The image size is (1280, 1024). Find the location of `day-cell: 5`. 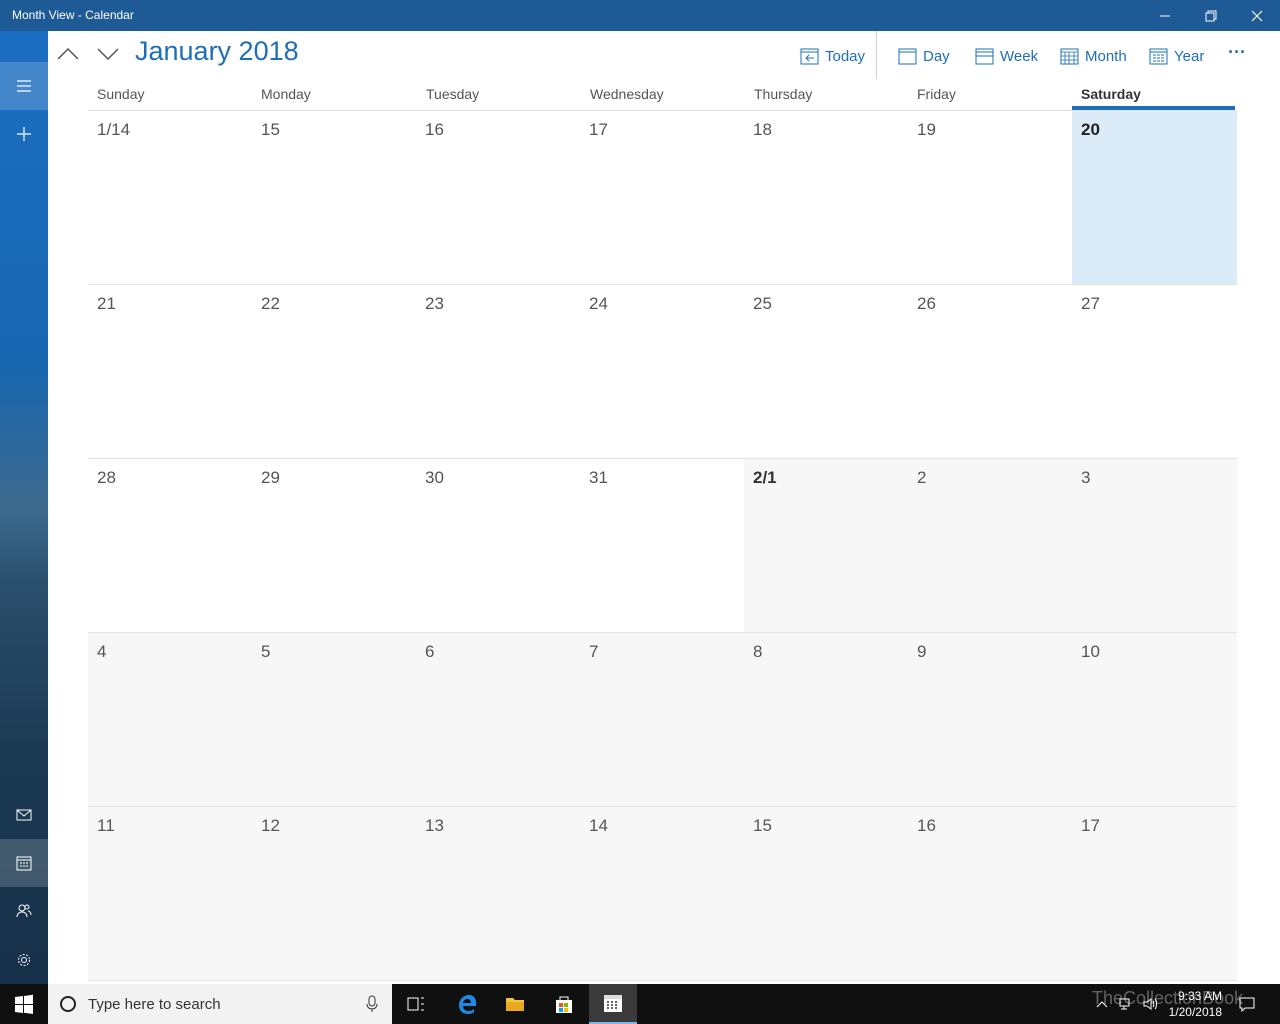

day-cell: 5 is located at coordinates (334, 720).